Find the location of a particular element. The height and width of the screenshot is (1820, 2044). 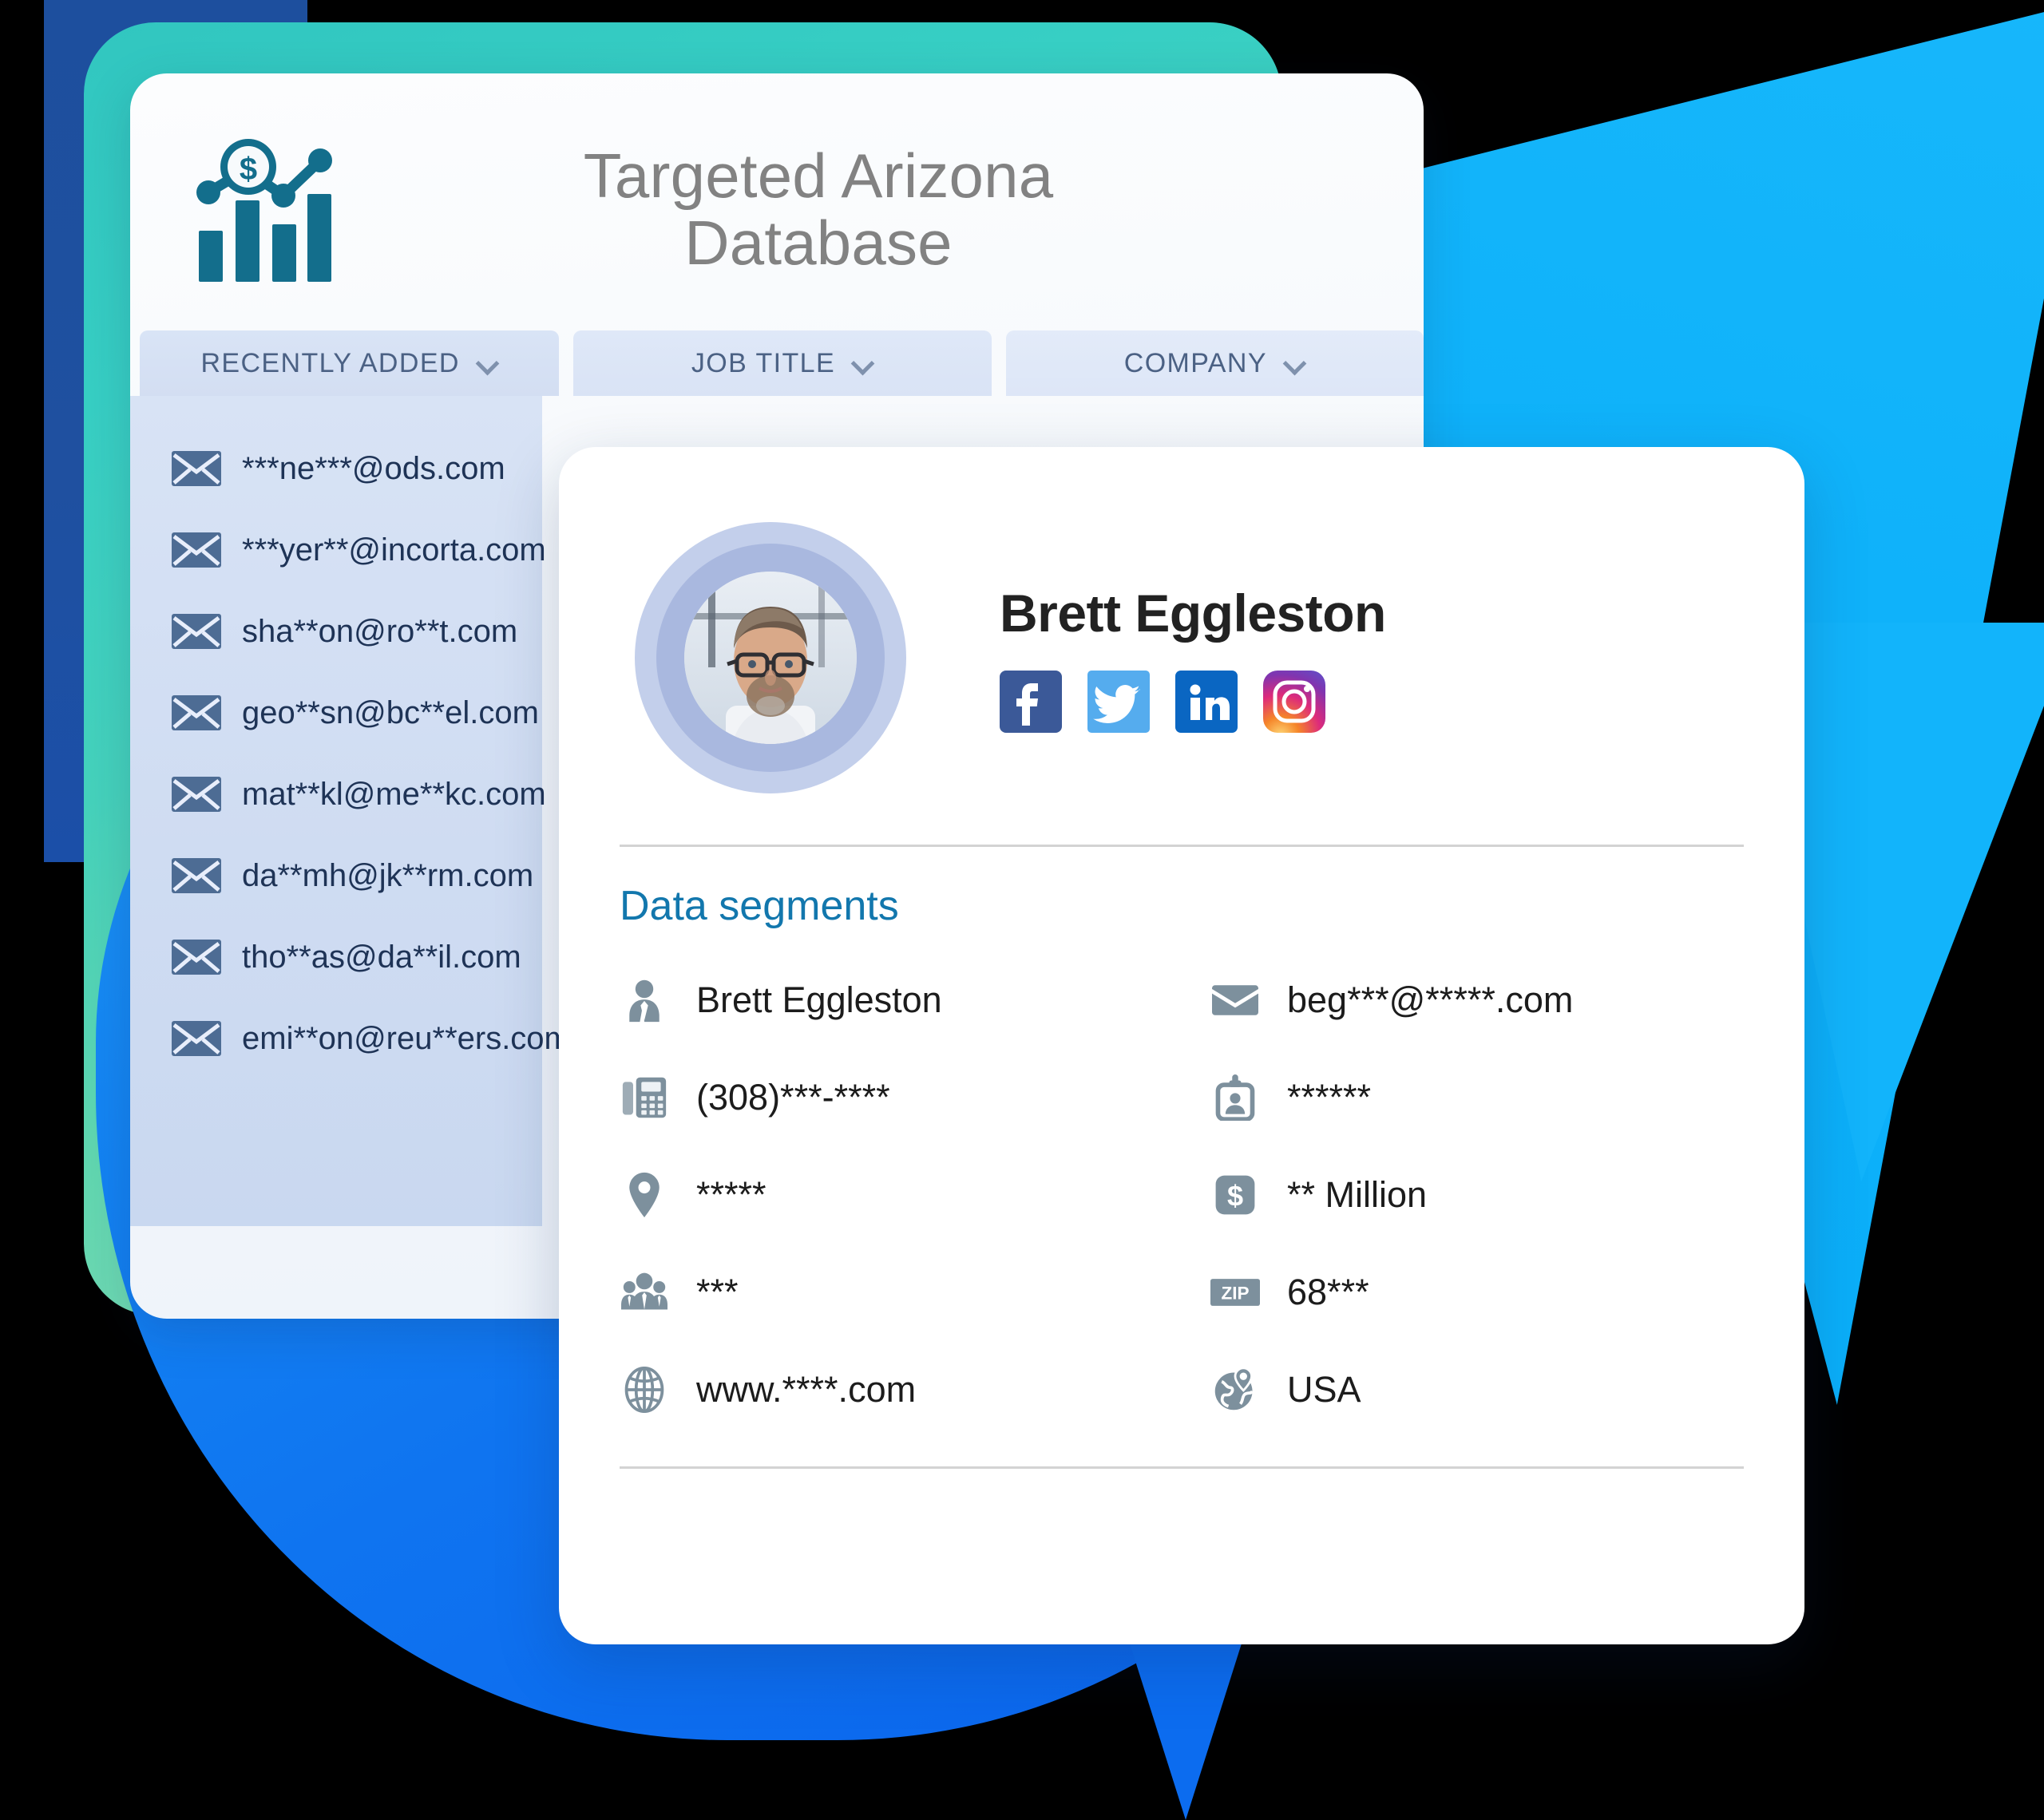

list-item: geo**sn@bc**el.com is located at coordinates (346, 713).